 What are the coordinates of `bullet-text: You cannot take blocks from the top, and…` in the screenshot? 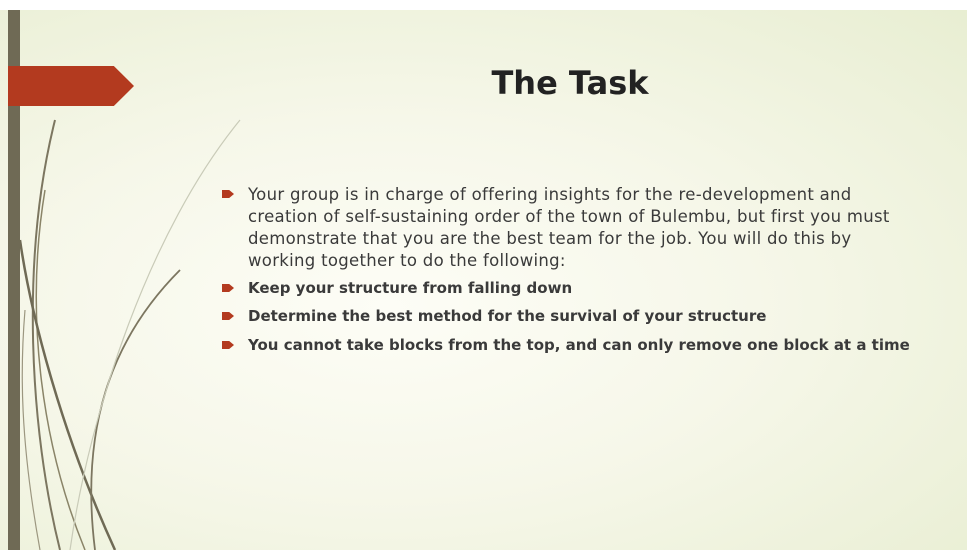 It's located at (579, 345).